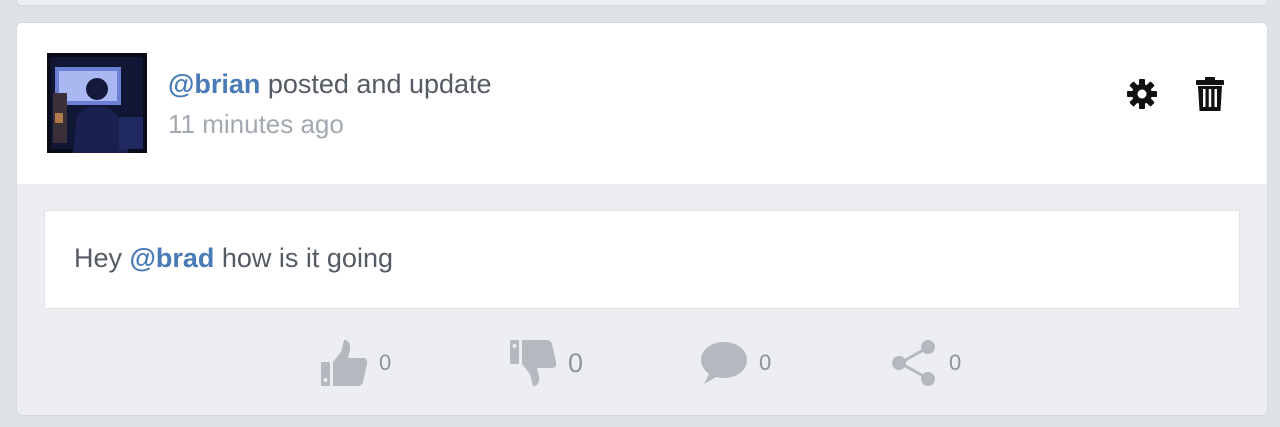  What do you see at coordinates (913, 363) in the screenshot?
I see `share-icon` at bounding box center [913, 363].